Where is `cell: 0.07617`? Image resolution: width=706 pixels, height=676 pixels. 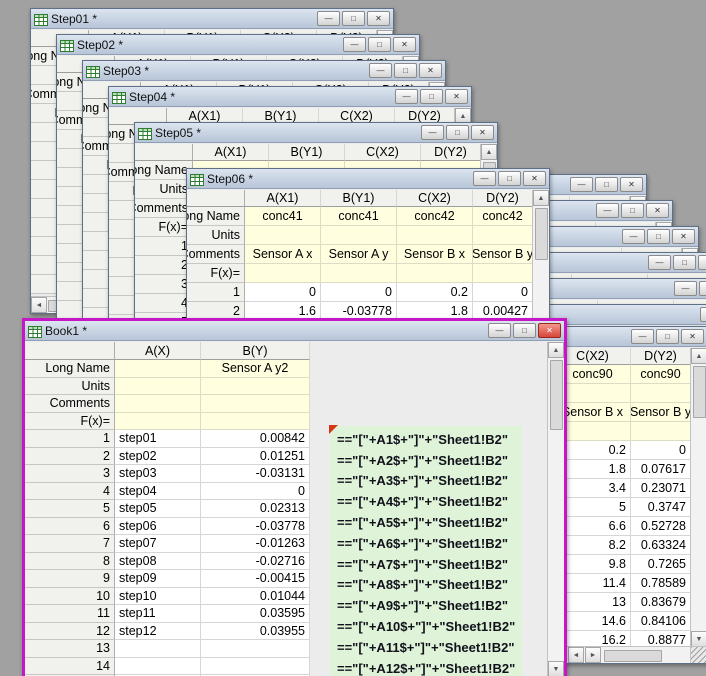
cell: 0.07617 is located at coordinates (661, 469).